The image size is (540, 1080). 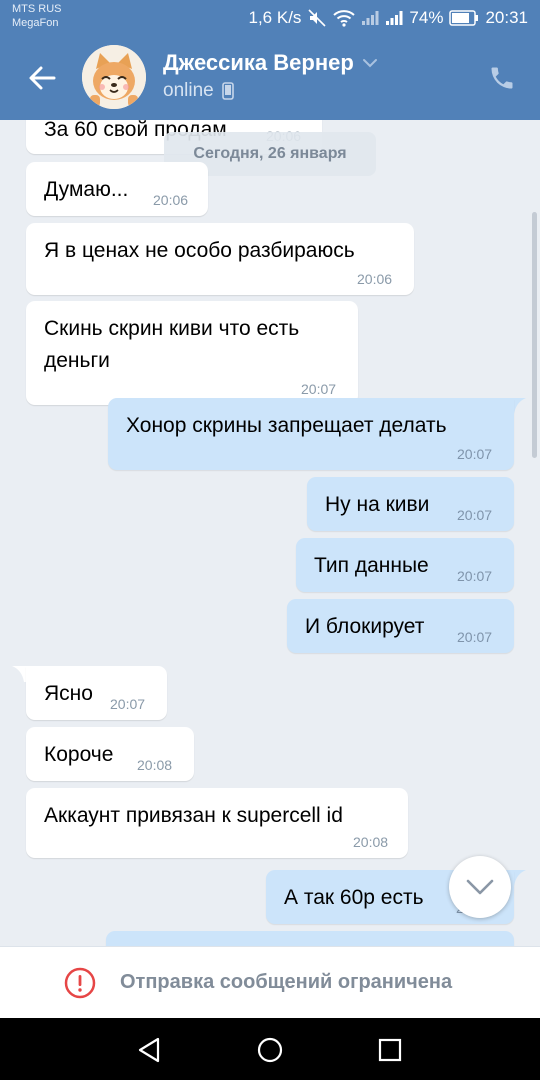 What do you see at coordinates (199, 250) in the screenshot?
I see `message-text: Я в ценах не особо разбираюсь` at bounding box center [199, 250].